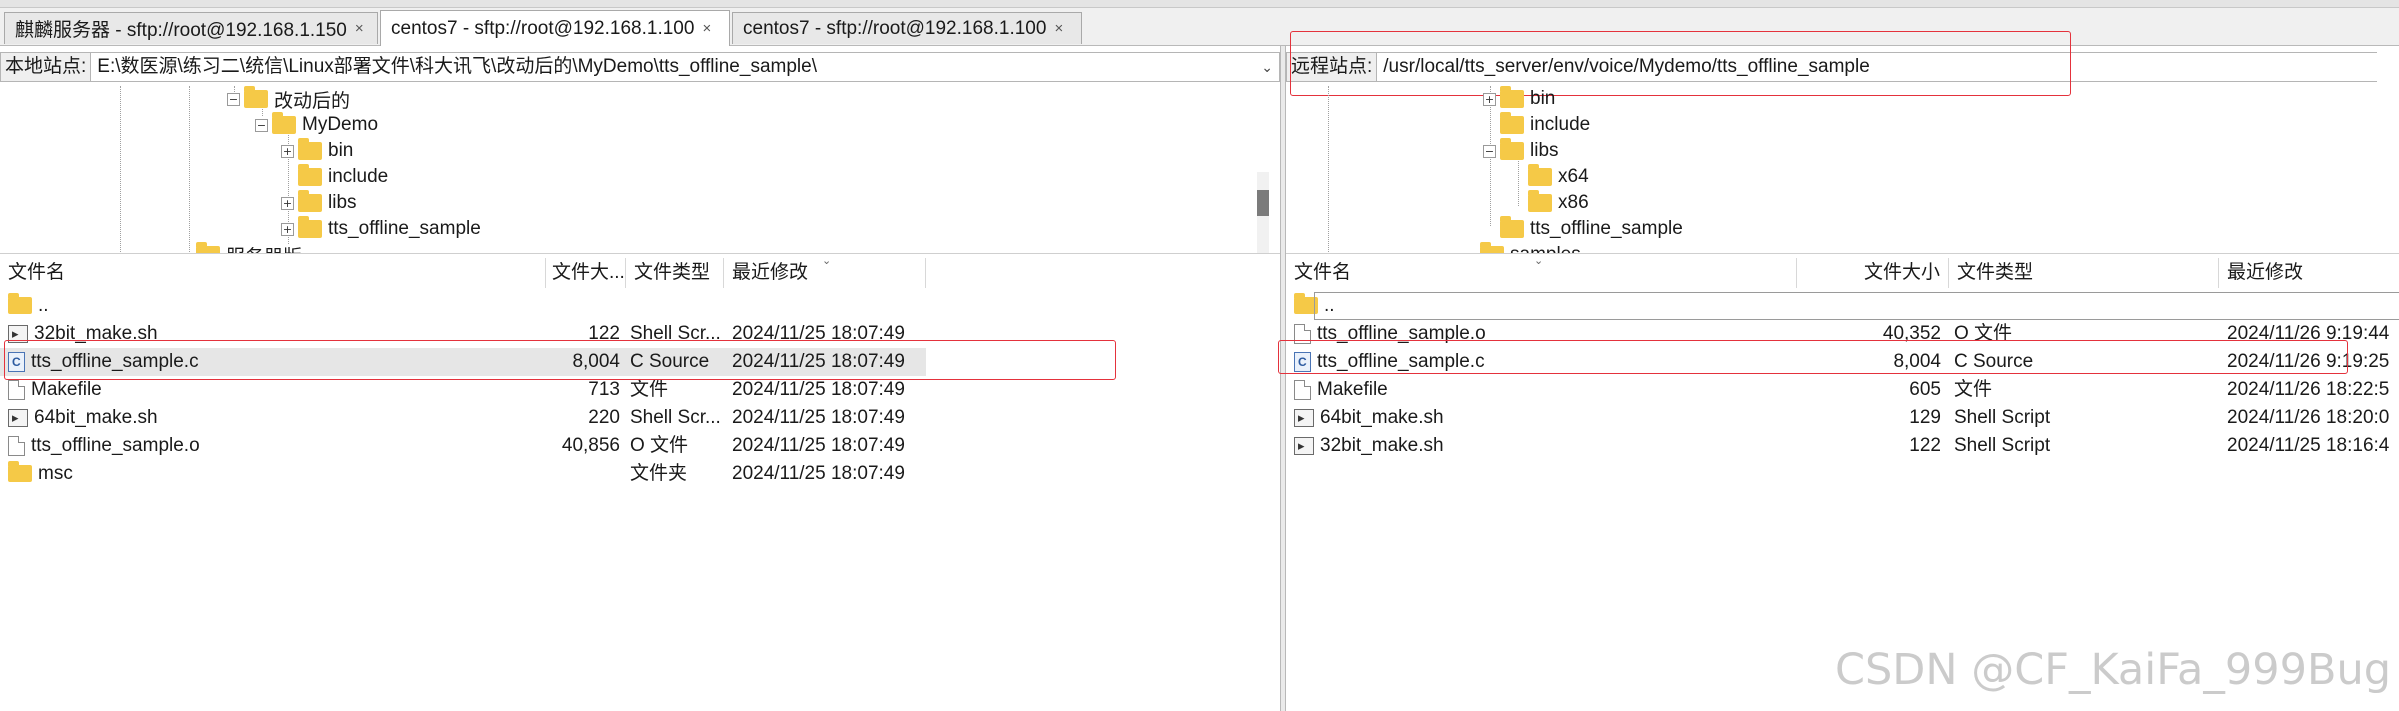  I want to click on script-icon, so click(18, 418).